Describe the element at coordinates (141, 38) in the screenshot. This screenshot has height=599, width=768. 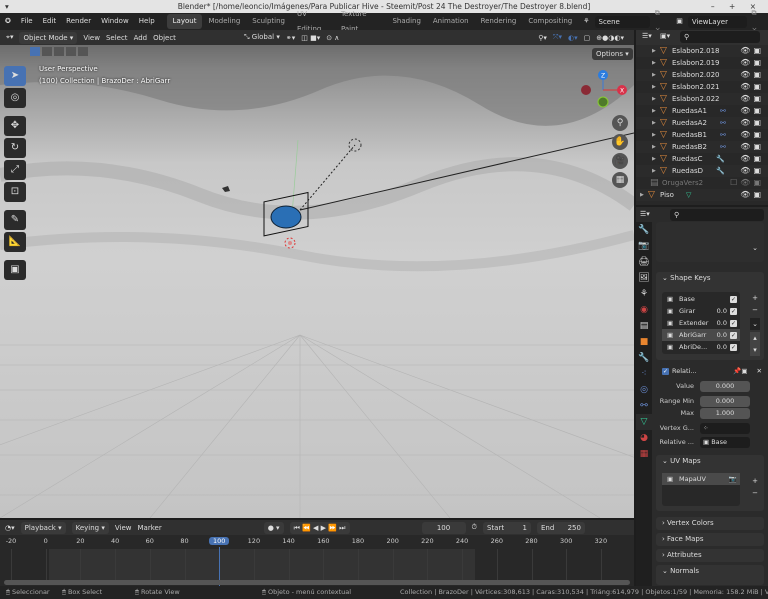
I see `menu-add: Add` at that location.